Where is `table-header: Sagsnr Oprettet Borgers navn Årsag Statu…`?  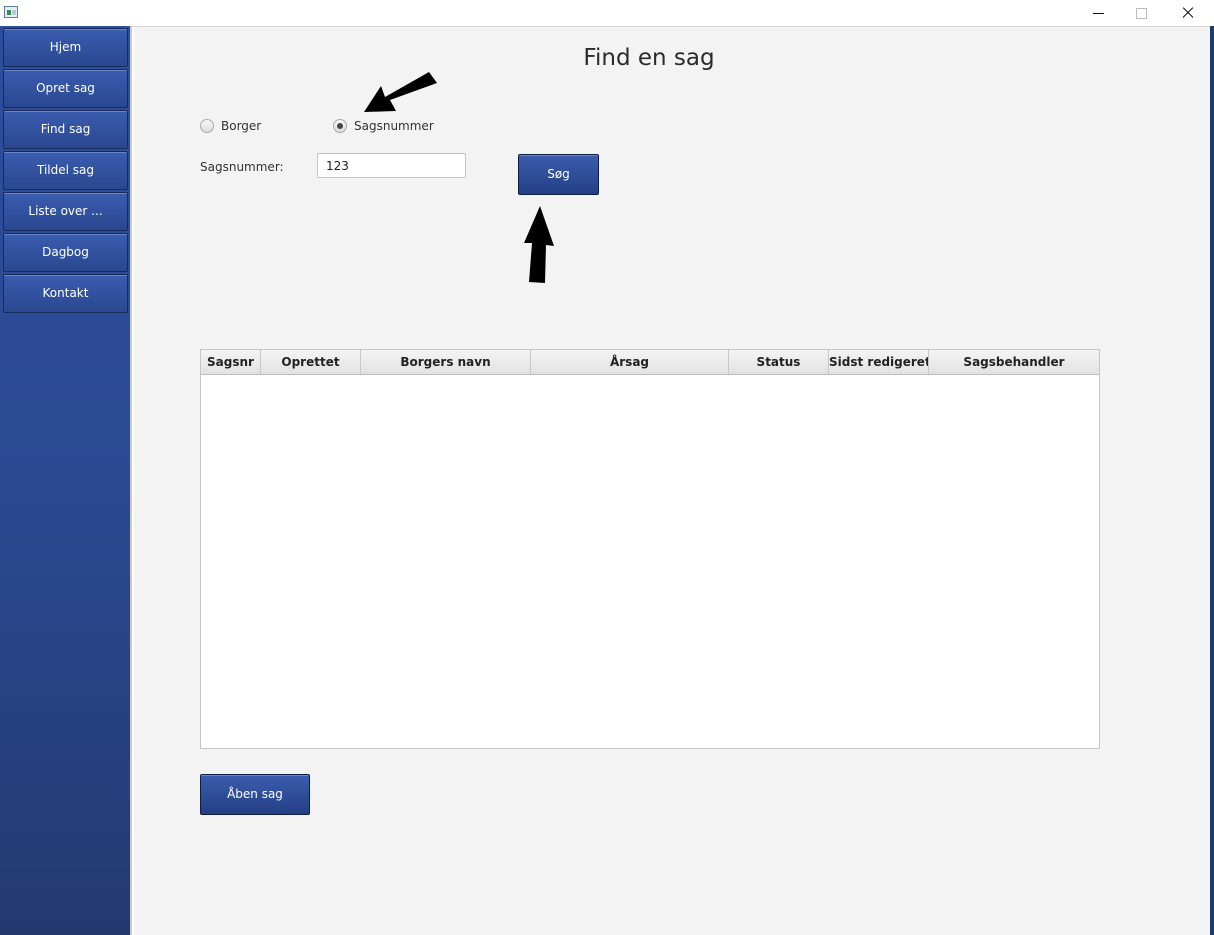 table-header: Sagsnr Oprettet Borgers navn Årsag Statu… is located at coordinates (650, 362).